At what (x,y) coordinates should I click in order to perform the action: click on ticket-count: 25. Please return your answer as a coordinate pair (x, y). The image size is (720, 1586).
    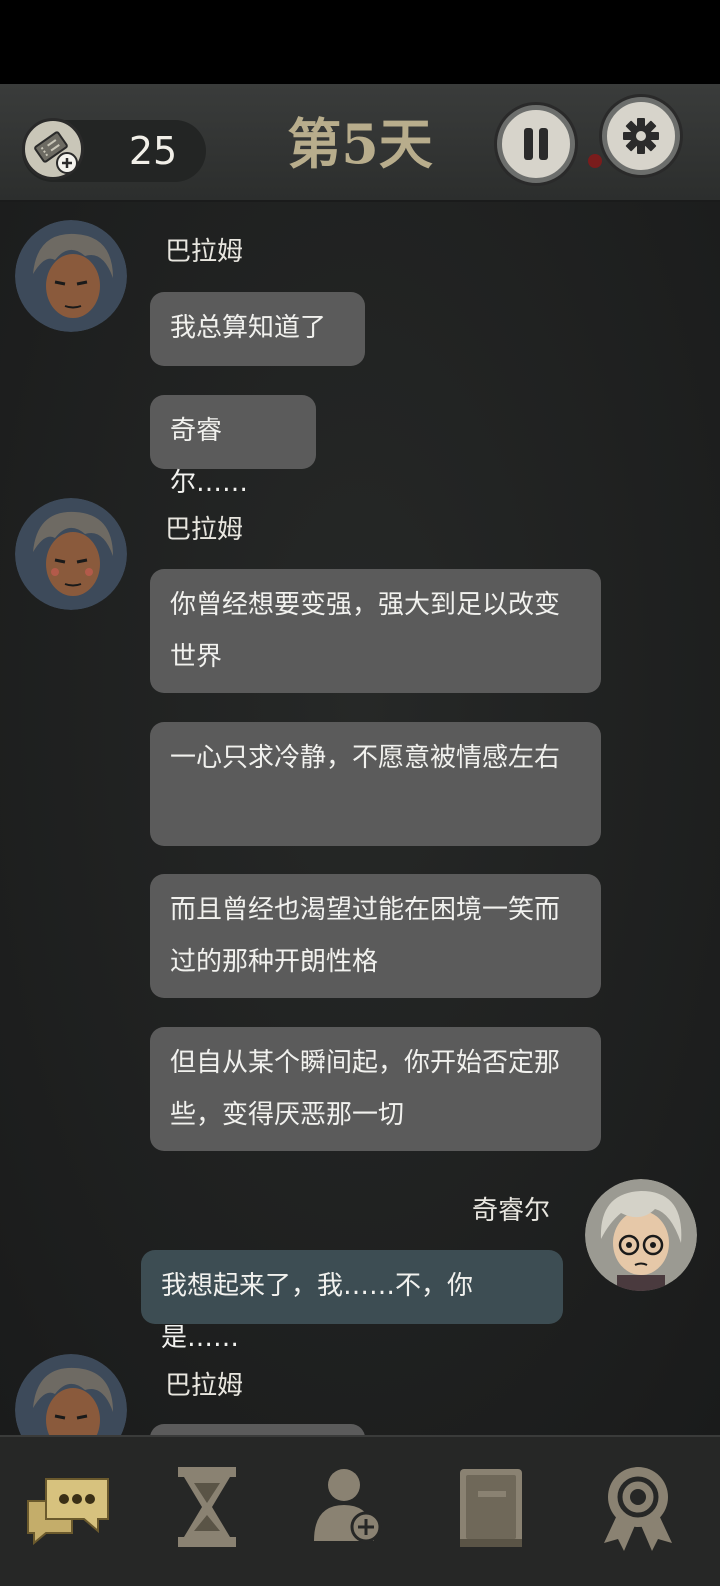
    Looking at the image, I should click on (153, 151).